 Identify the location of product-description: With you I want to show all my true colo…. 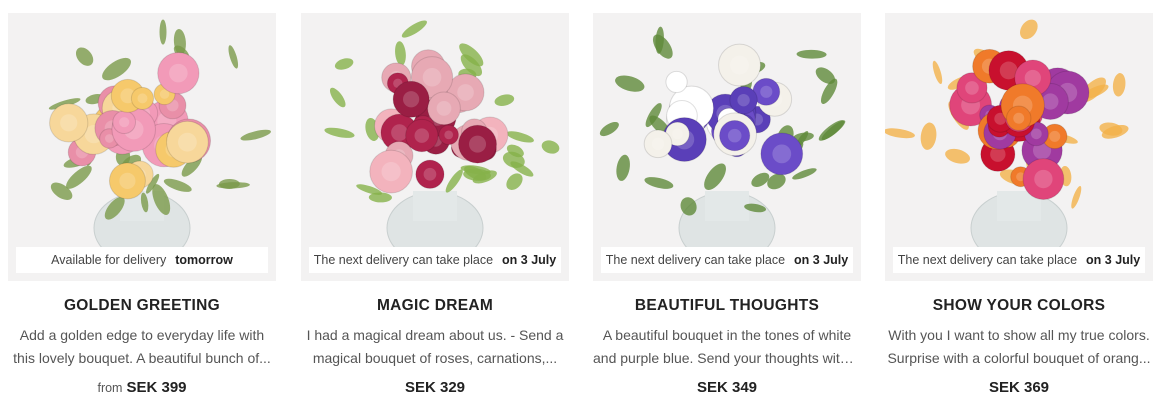
(1019, 347).